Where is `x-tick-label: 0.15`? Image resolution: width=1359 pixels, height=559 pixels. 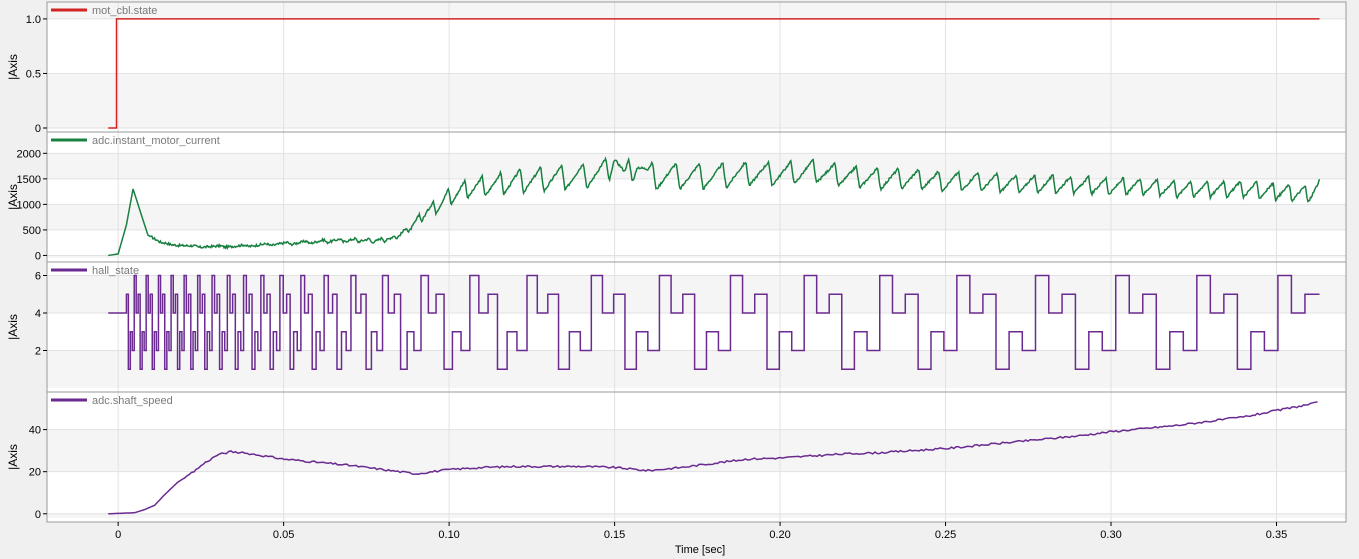 x-tick-label: 0.15 is located at coordinates (614, 535).